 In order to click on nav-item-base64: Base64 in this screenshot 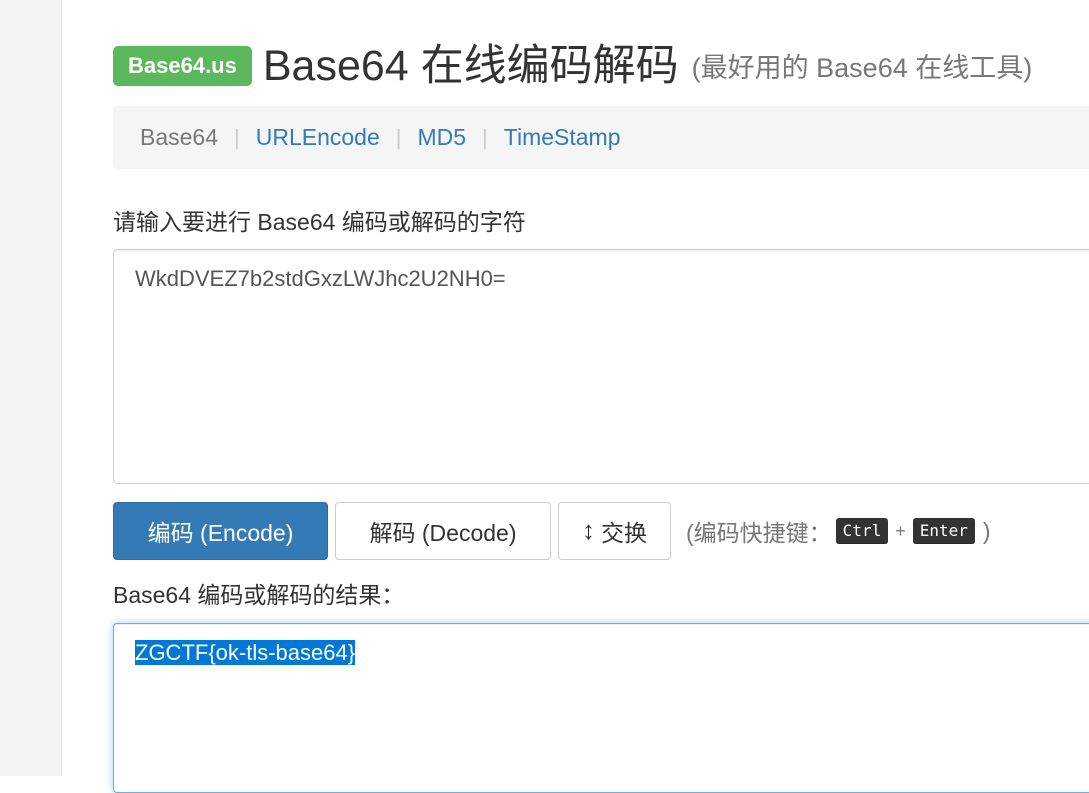, I will do `click(179, 137)`.